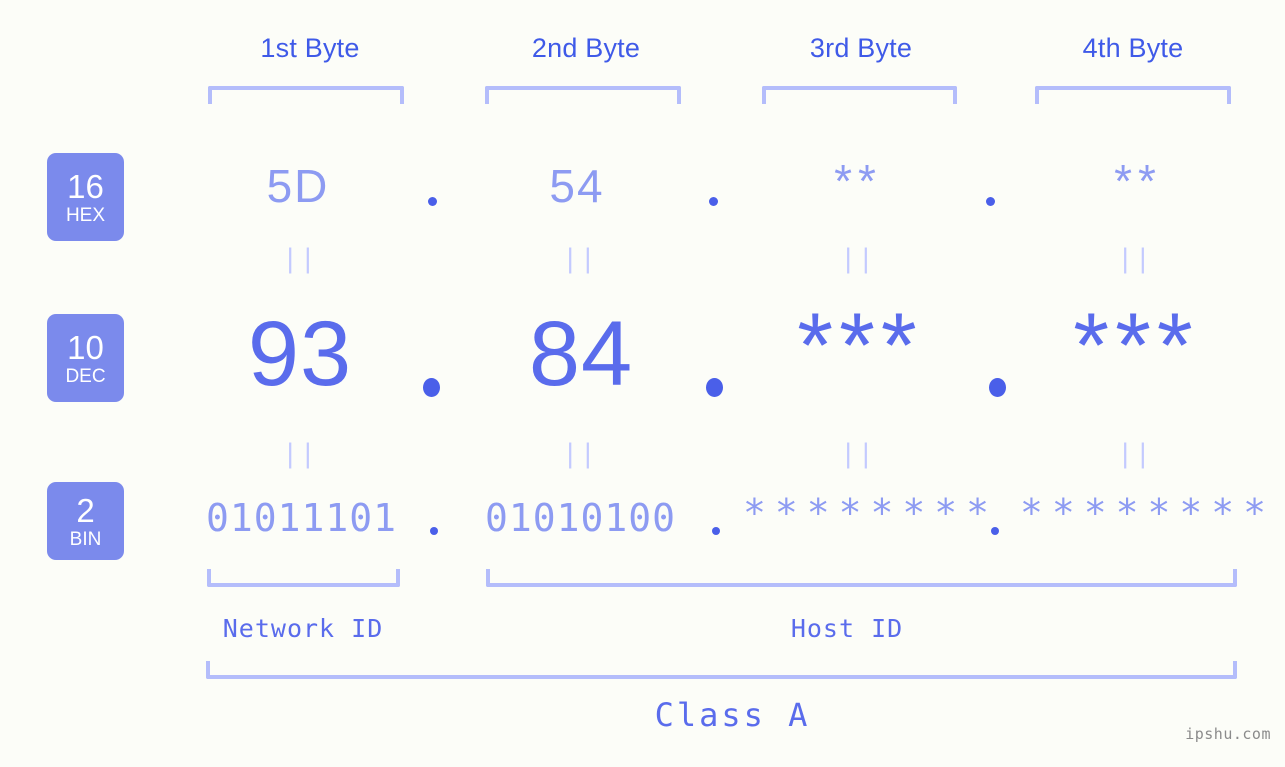 Image resolution: width=1285 pixels, height=767 pixels. I want to click on equals-mark-dec-bin-1: ||, so click(300, 454).